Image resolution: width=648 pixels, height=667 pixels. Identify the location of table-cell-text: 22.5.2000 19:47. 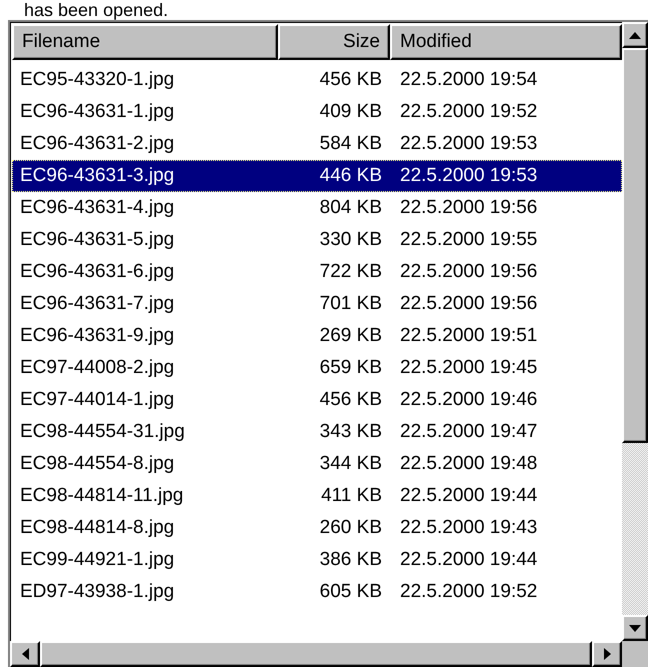
(468, 432).